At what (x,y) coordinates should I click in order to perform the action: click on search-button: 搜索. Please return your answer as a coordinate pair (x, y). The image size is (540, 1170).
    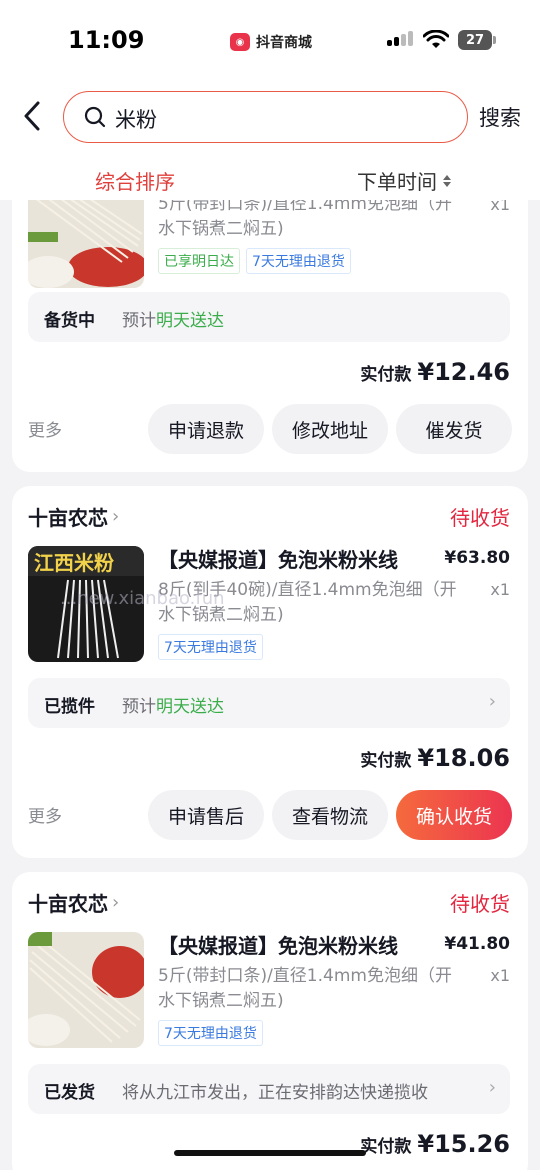
    Looking at the image, I should click on (500, 117).